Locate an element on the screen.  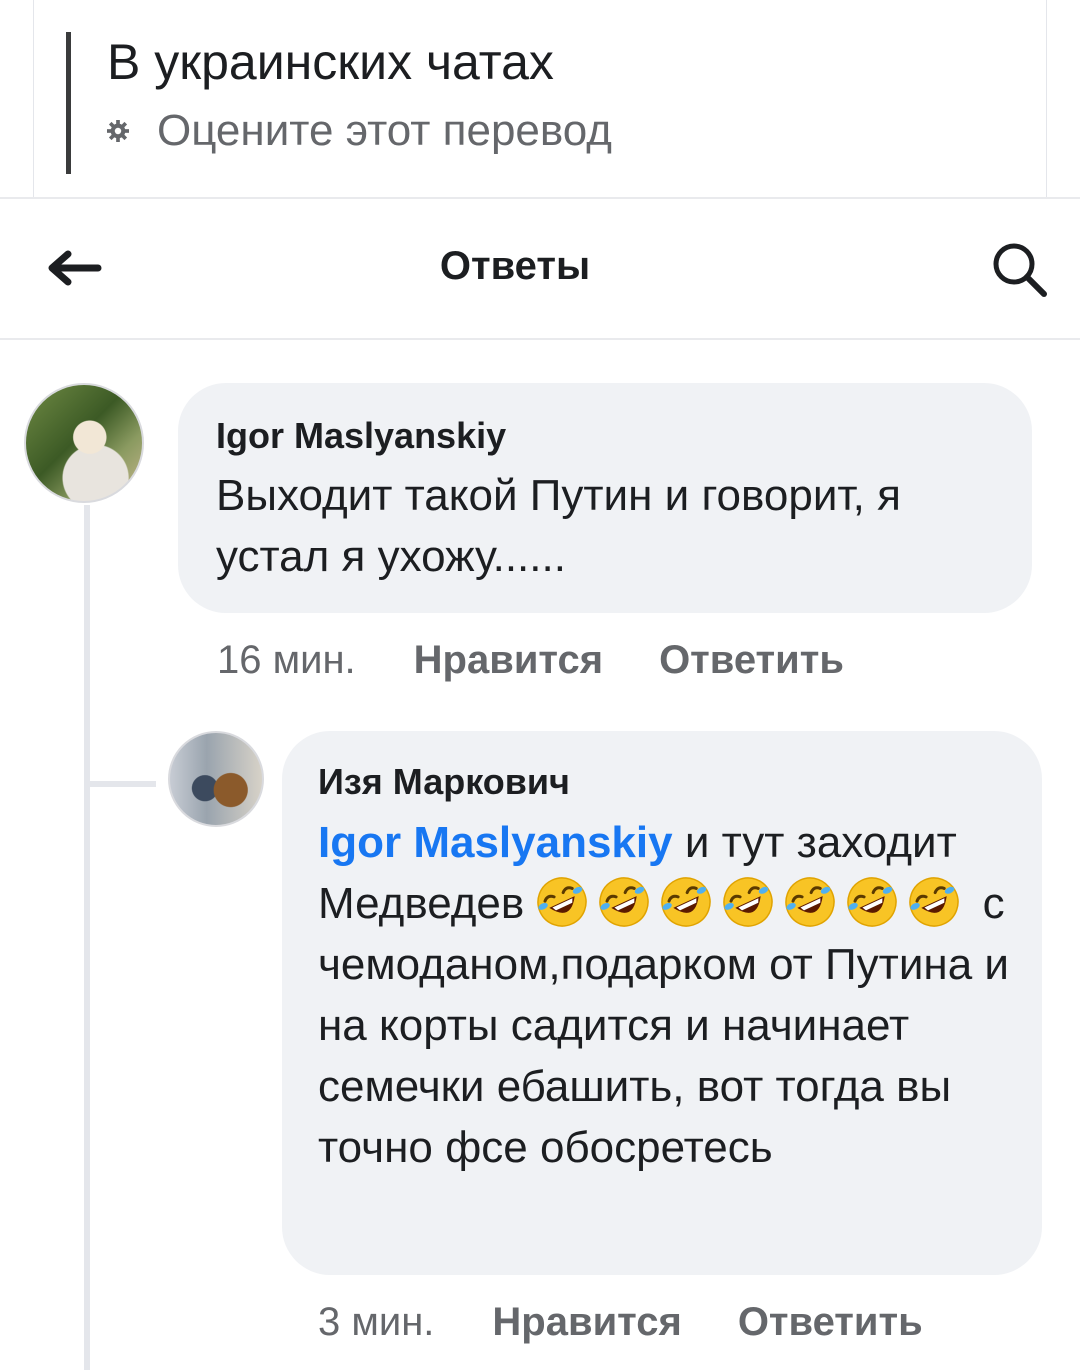
quote-bar is located at coordinates (68, 103).